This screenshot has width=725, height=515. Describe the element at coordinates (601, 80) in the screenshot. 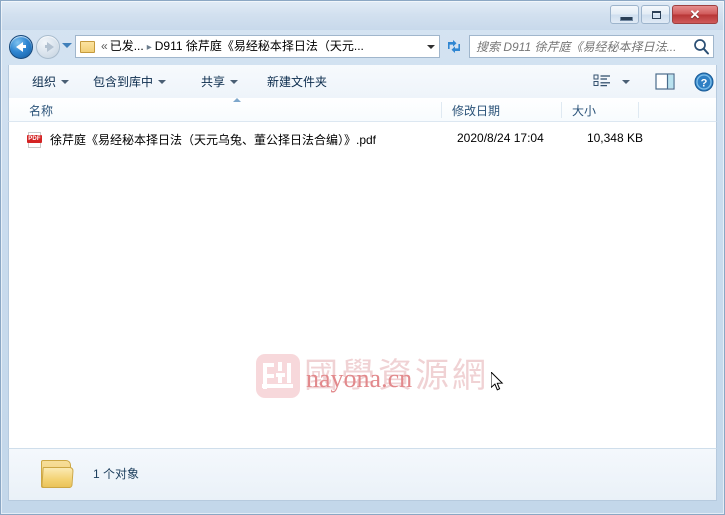

I see `list-view-icon` at that location.